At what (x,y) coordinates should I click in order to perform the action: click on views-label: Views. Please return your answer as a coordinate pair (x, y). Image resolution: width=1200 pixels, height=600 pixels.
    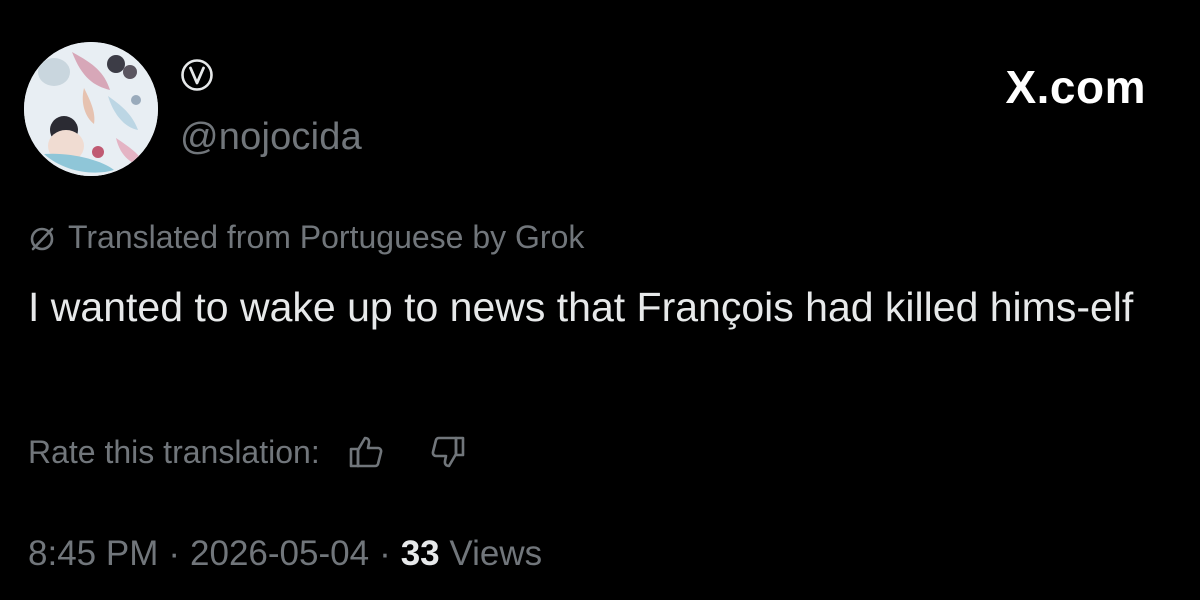
    Looking at the image, I should click on (496, 553).